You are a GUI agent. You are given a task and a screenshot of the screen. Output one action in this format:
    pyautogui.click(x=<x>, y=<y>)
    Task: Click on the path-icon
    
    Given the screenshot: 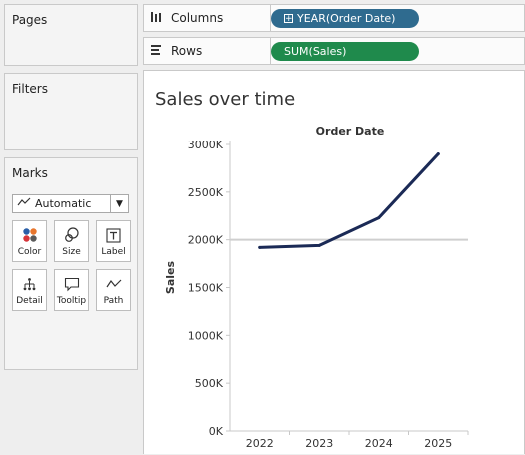 What is the action you would take?
    pyautogui.click(x=114, y=284)
    